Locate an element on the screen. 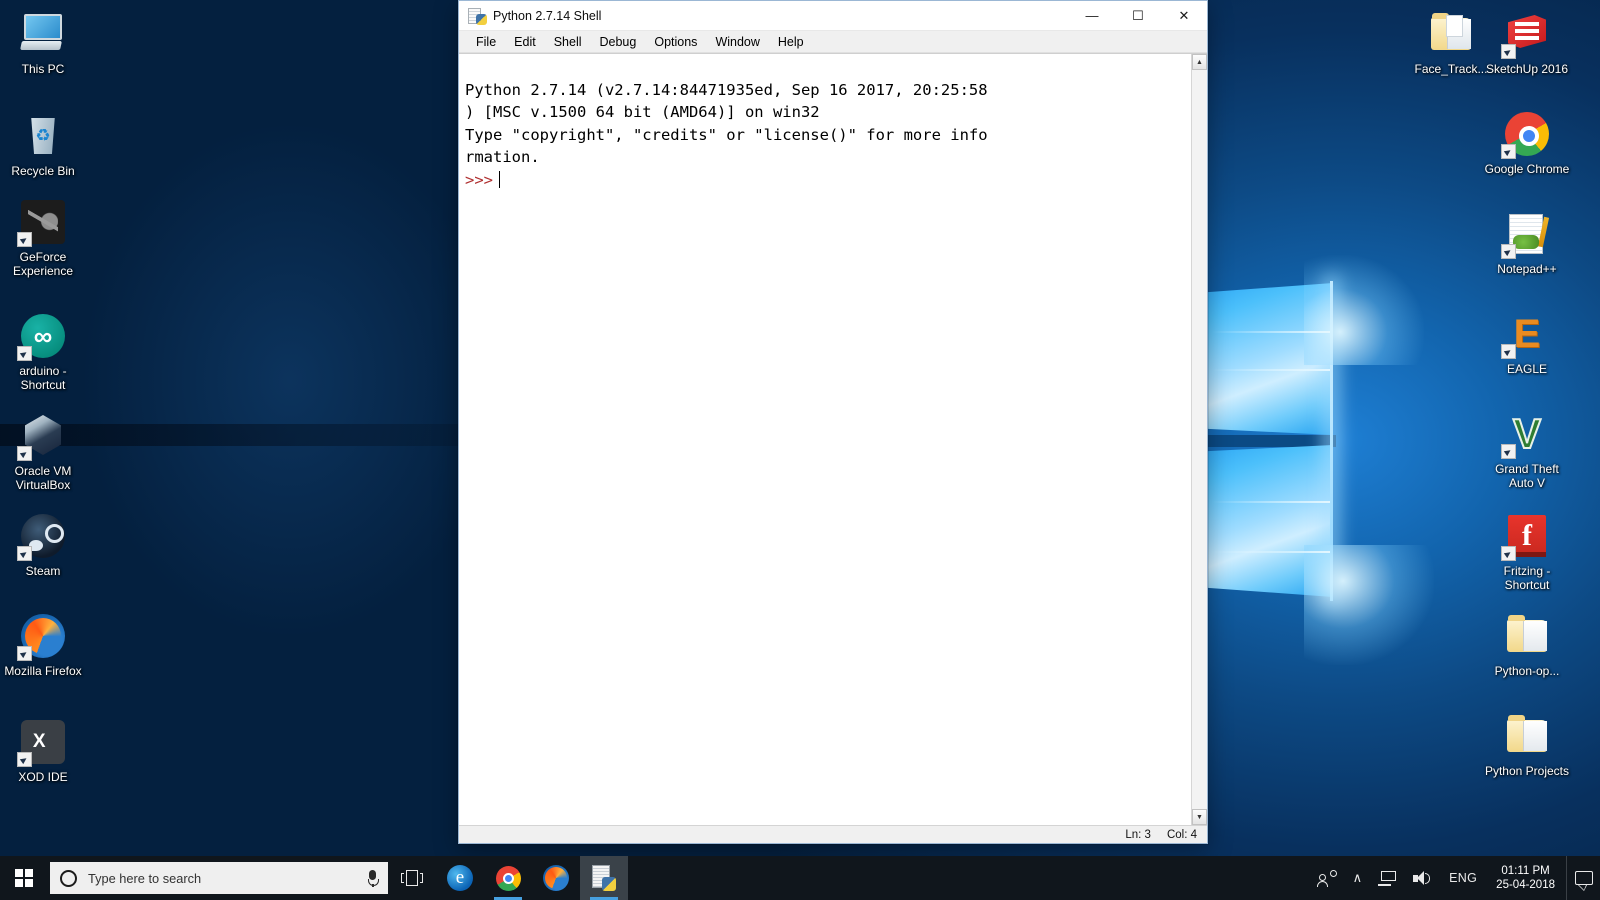 The height and width of the screenshot is (900, 1600). desktop-icon-xod-ide: XOD IDE is located at coordinates (43, 751).